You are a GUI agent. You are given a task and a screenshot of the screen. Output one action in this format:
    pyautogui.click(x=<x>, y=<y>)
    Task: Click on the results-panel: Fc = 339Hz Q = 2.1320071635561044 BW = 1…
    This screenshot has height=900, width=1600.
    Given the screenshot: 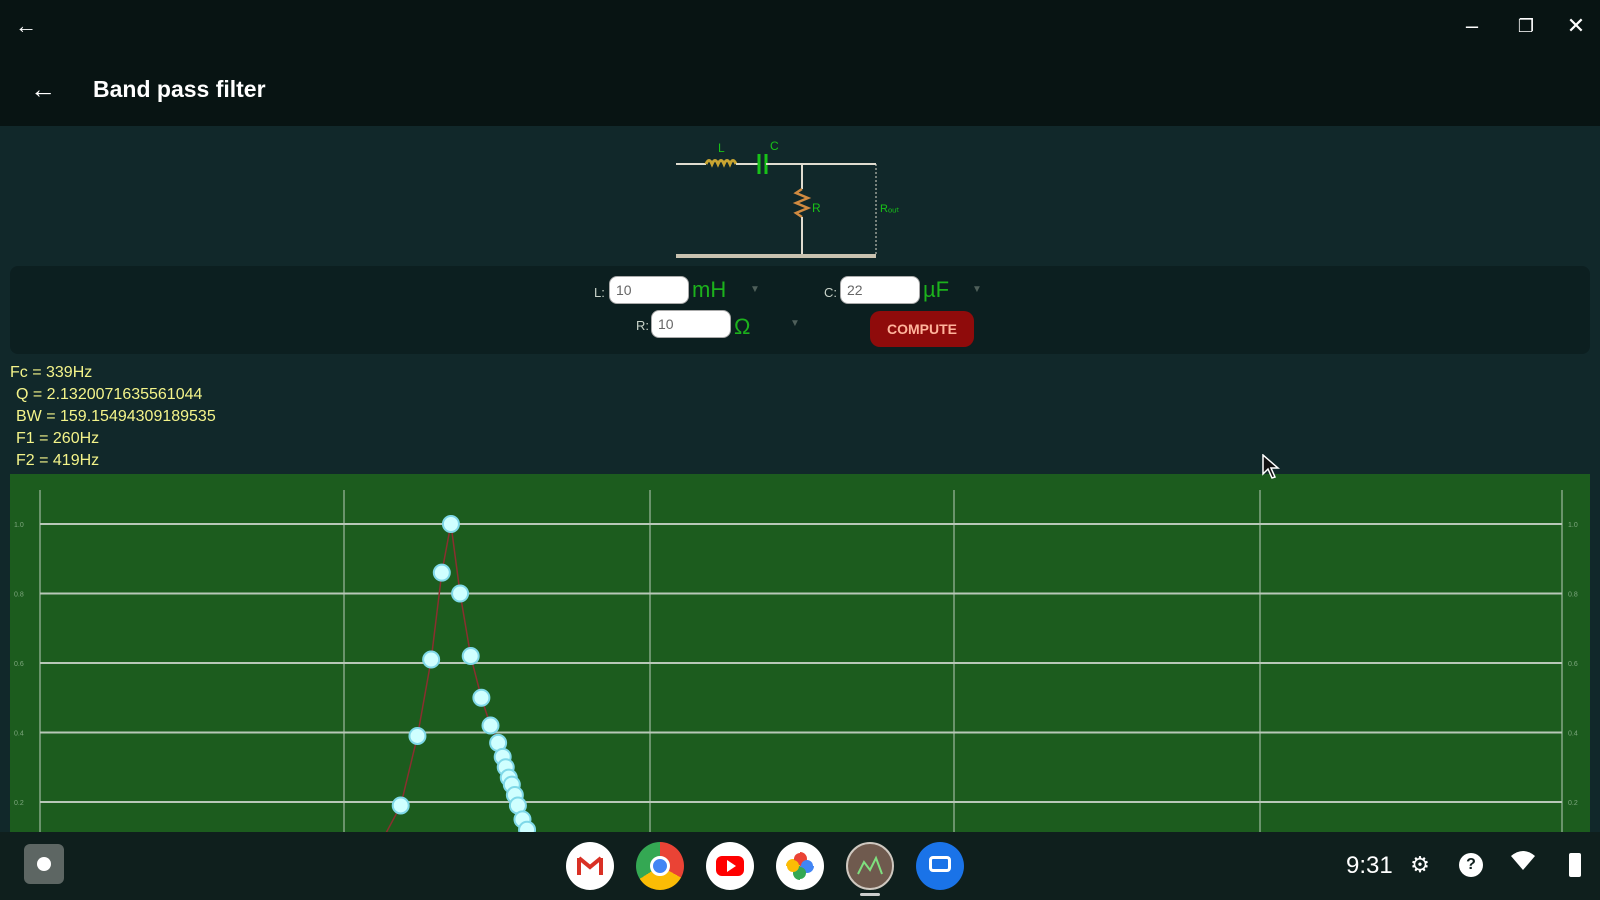 What is the action you would take?
    pyautogui.click(x=113, y=417)
    